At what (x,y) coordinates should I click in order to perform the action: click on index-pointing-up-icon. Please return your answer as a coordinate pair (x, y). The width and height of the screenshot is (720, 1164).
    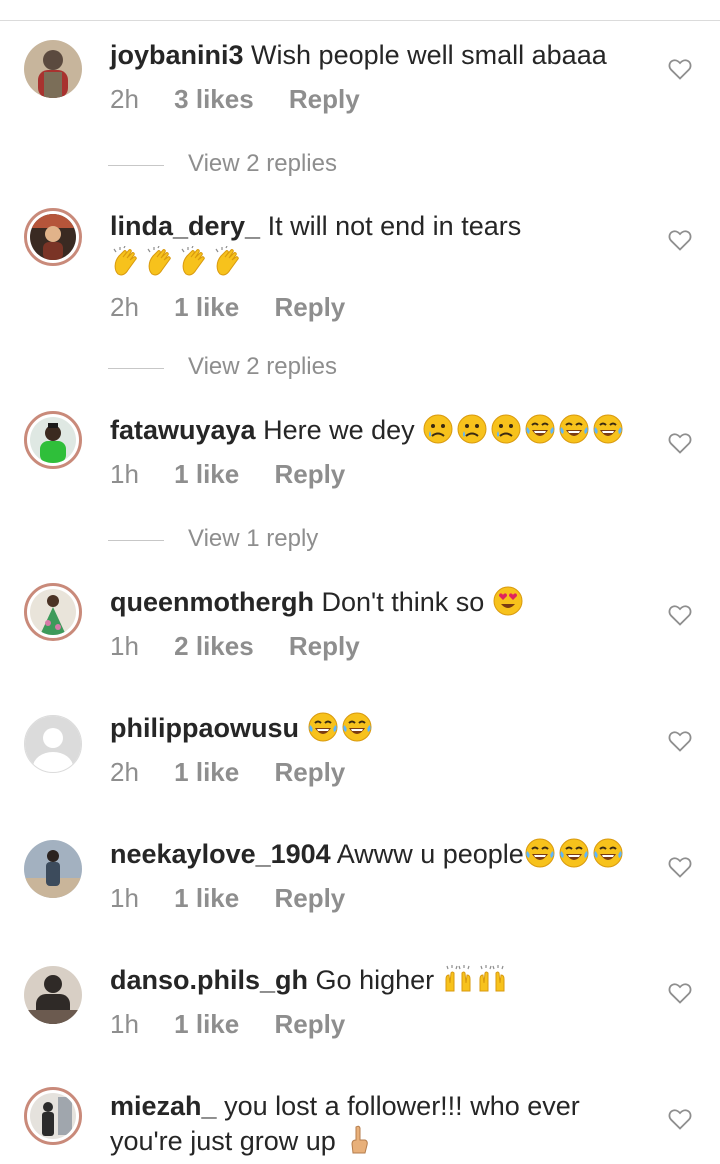
    Looking at the image, I should click on (360, 1139).